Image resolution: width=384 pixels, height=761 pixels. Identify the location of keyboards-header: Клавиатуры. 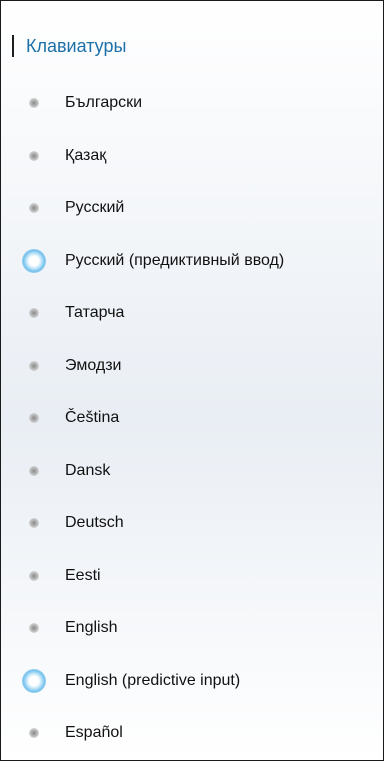
(69, 46).